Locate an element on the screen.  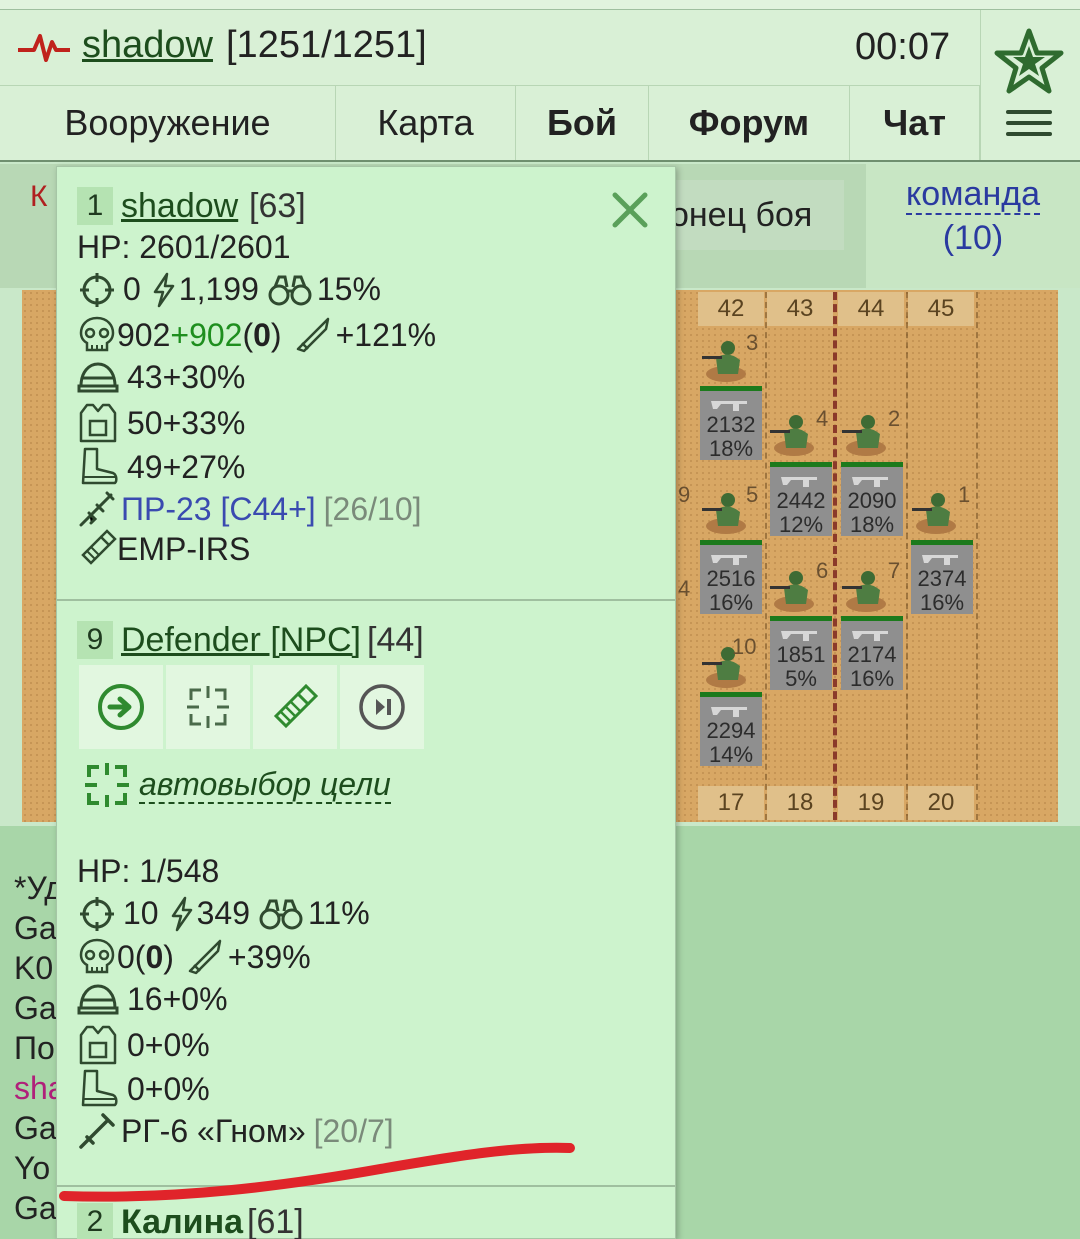
damage-value: +39% is located at coordinates (269, 956).